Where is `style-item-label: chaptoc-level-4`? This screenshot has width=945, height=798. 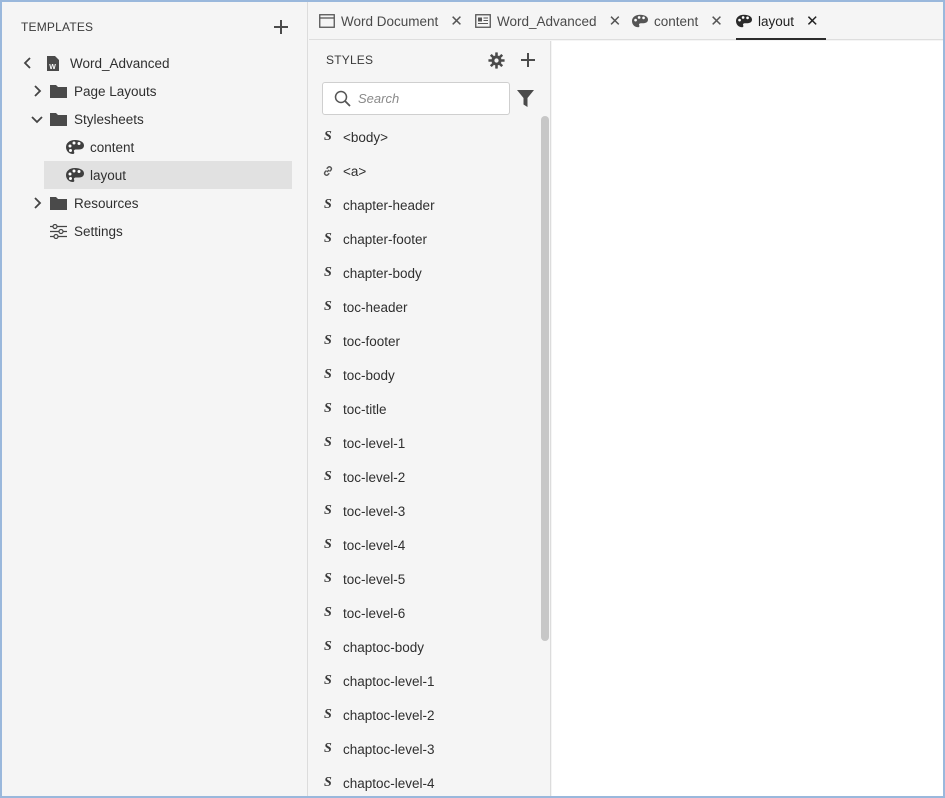 style-item-label: chaptoc-level-4 is located at coordinates (389, 783).